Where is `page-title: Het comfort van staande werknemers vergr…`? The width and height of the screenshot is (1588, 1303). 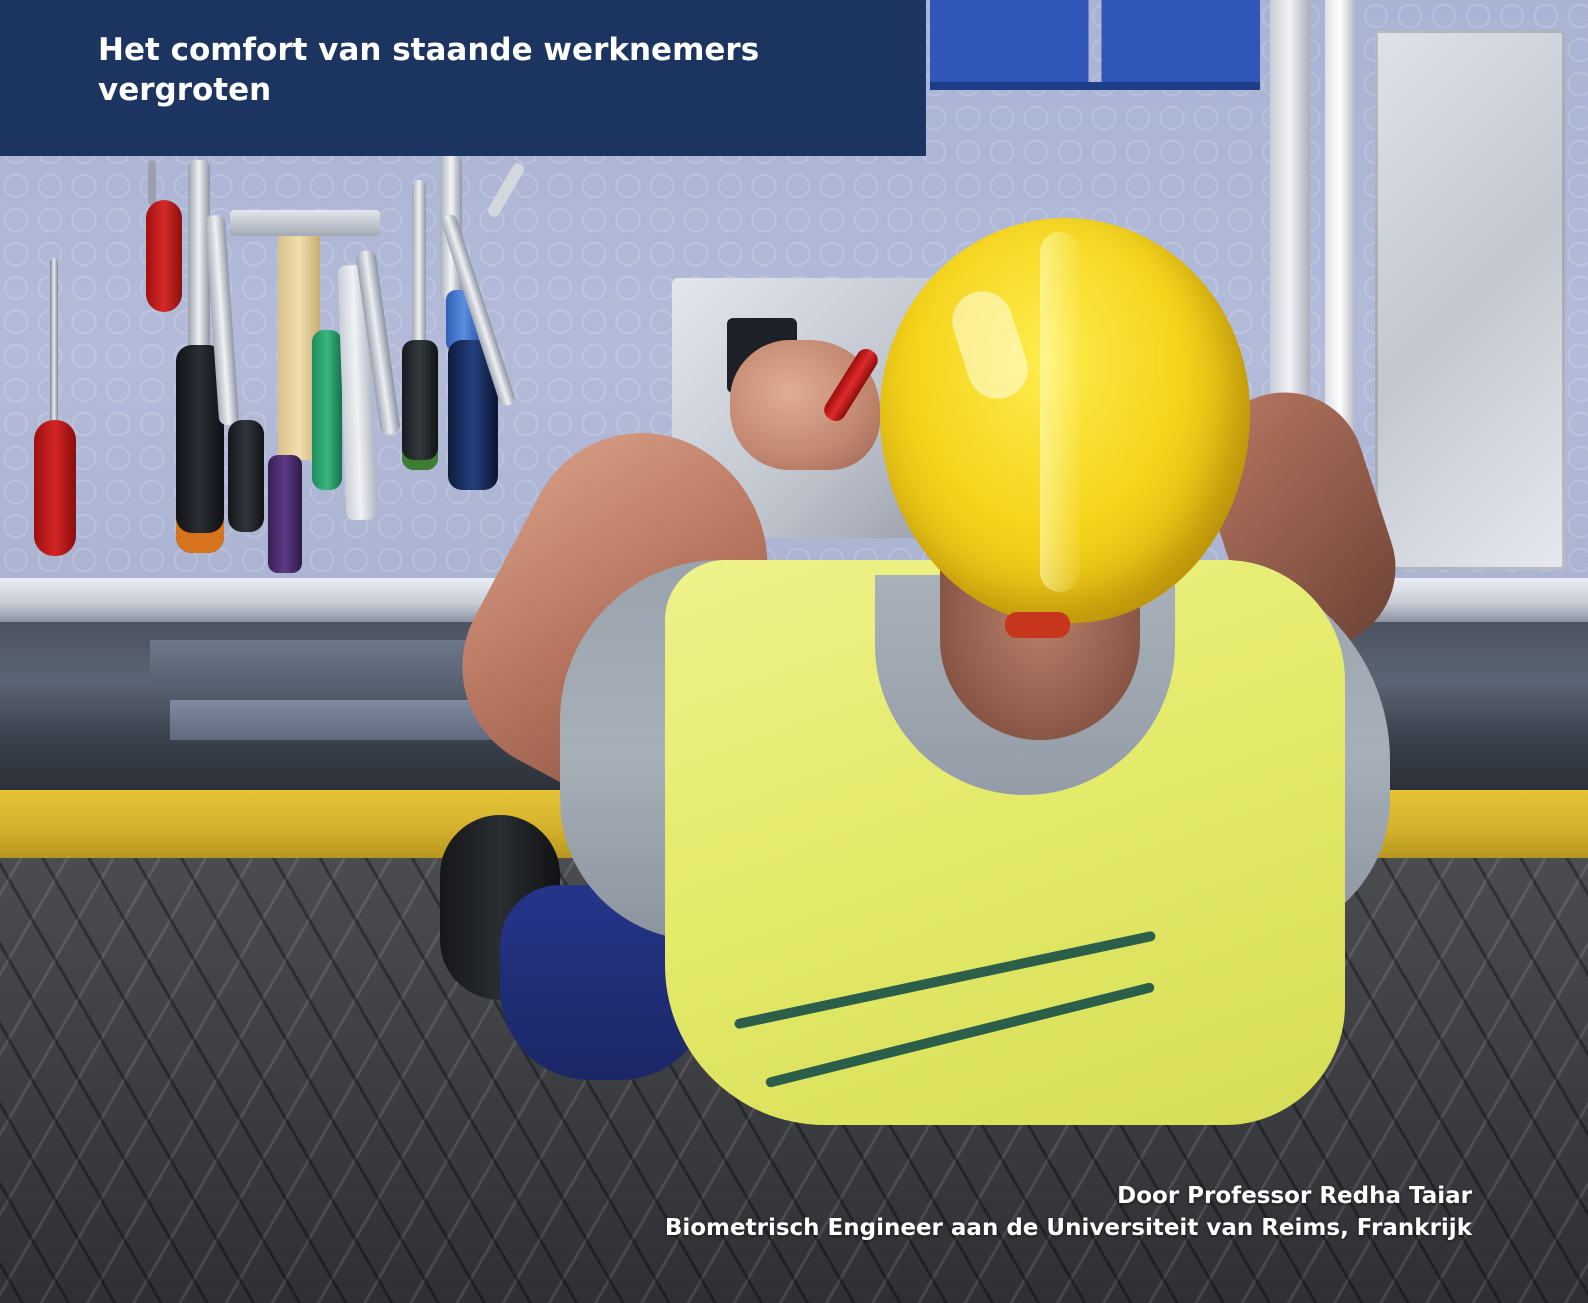 page-title: Het comfort van staande werknemers vergr… is located at coordinates (429, 70).